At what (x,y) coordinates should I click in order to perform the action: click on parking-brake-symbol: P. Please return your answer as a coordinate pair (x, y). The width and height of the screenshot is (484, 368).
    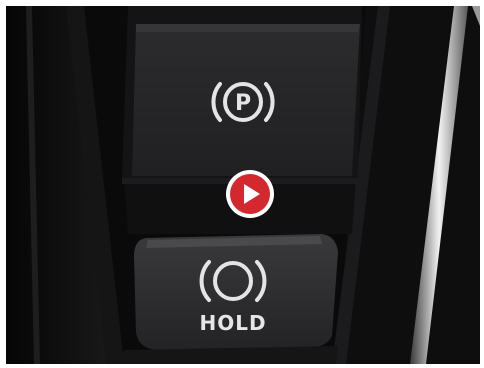
    Looking at the image, I should click on (243, 103).